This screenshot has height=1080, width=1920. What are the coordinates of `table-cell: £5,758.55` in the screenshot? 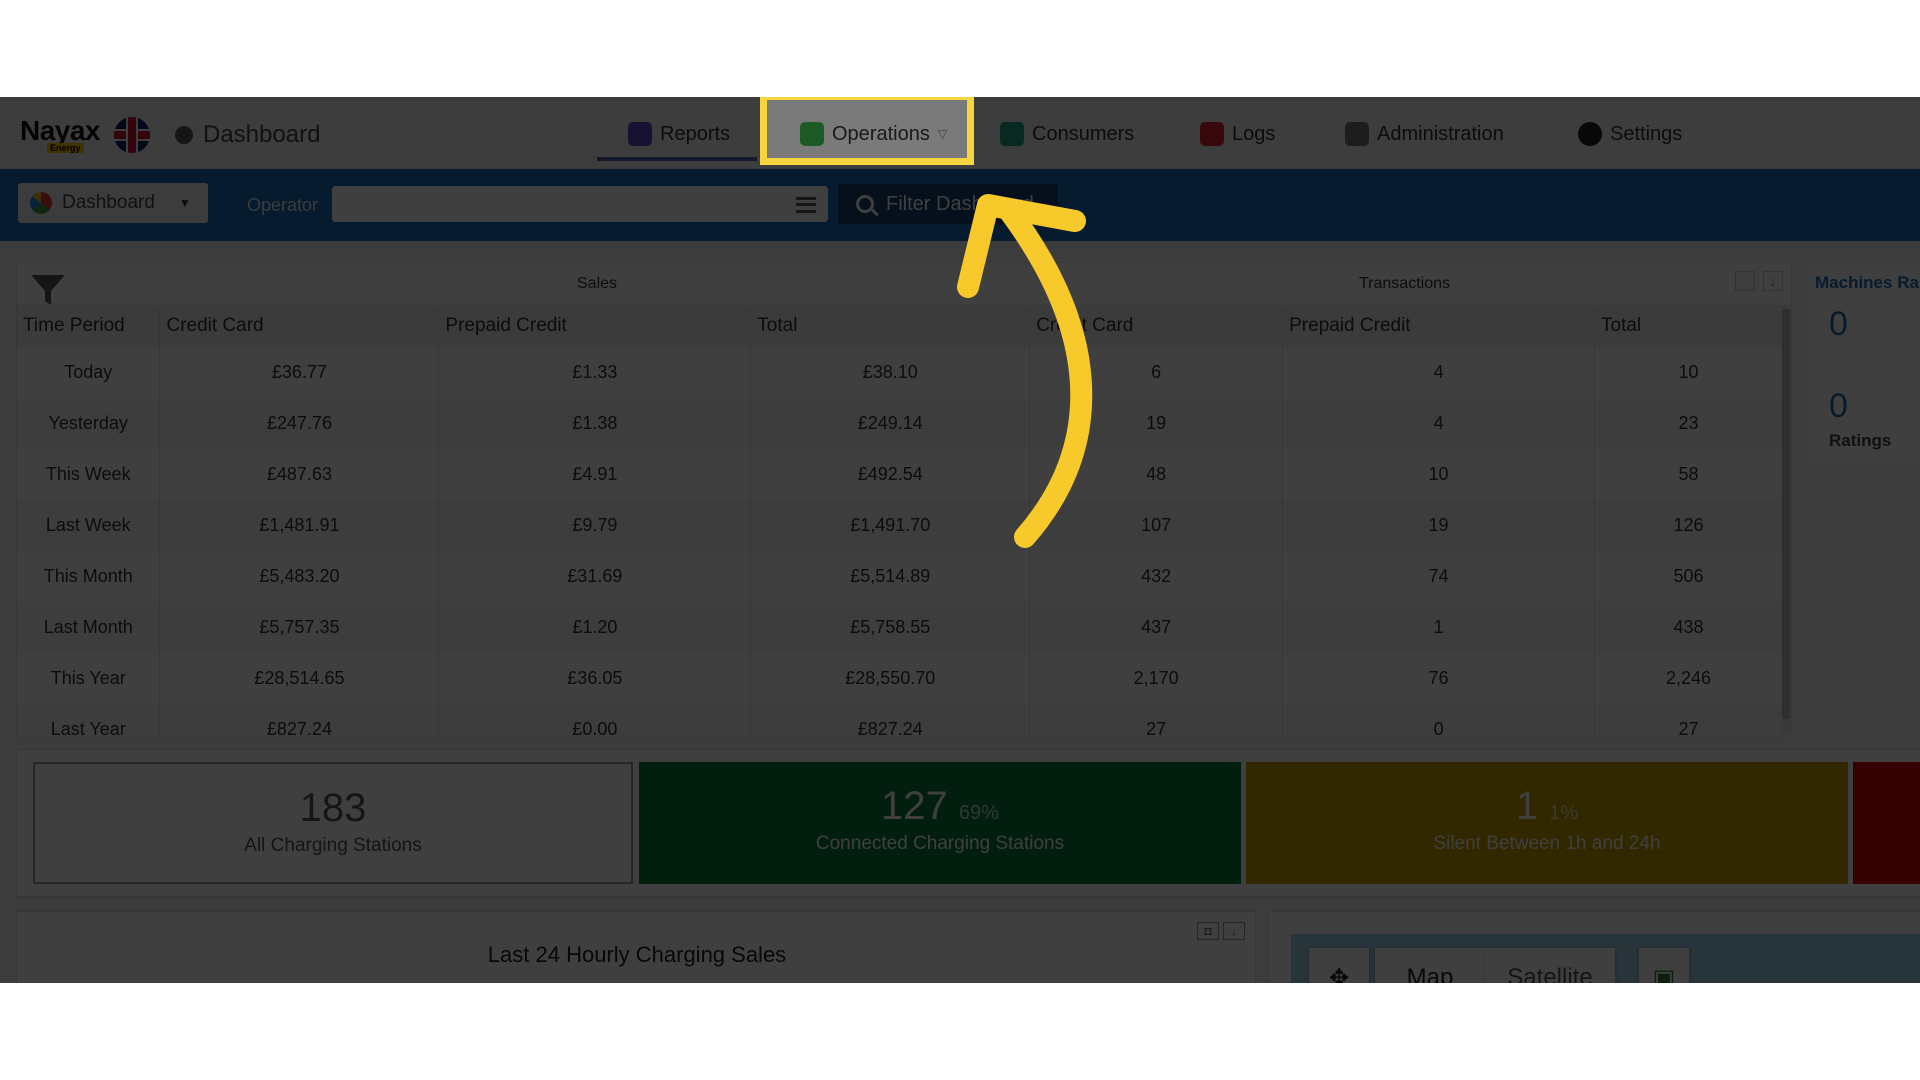 It's located at (890, 627).